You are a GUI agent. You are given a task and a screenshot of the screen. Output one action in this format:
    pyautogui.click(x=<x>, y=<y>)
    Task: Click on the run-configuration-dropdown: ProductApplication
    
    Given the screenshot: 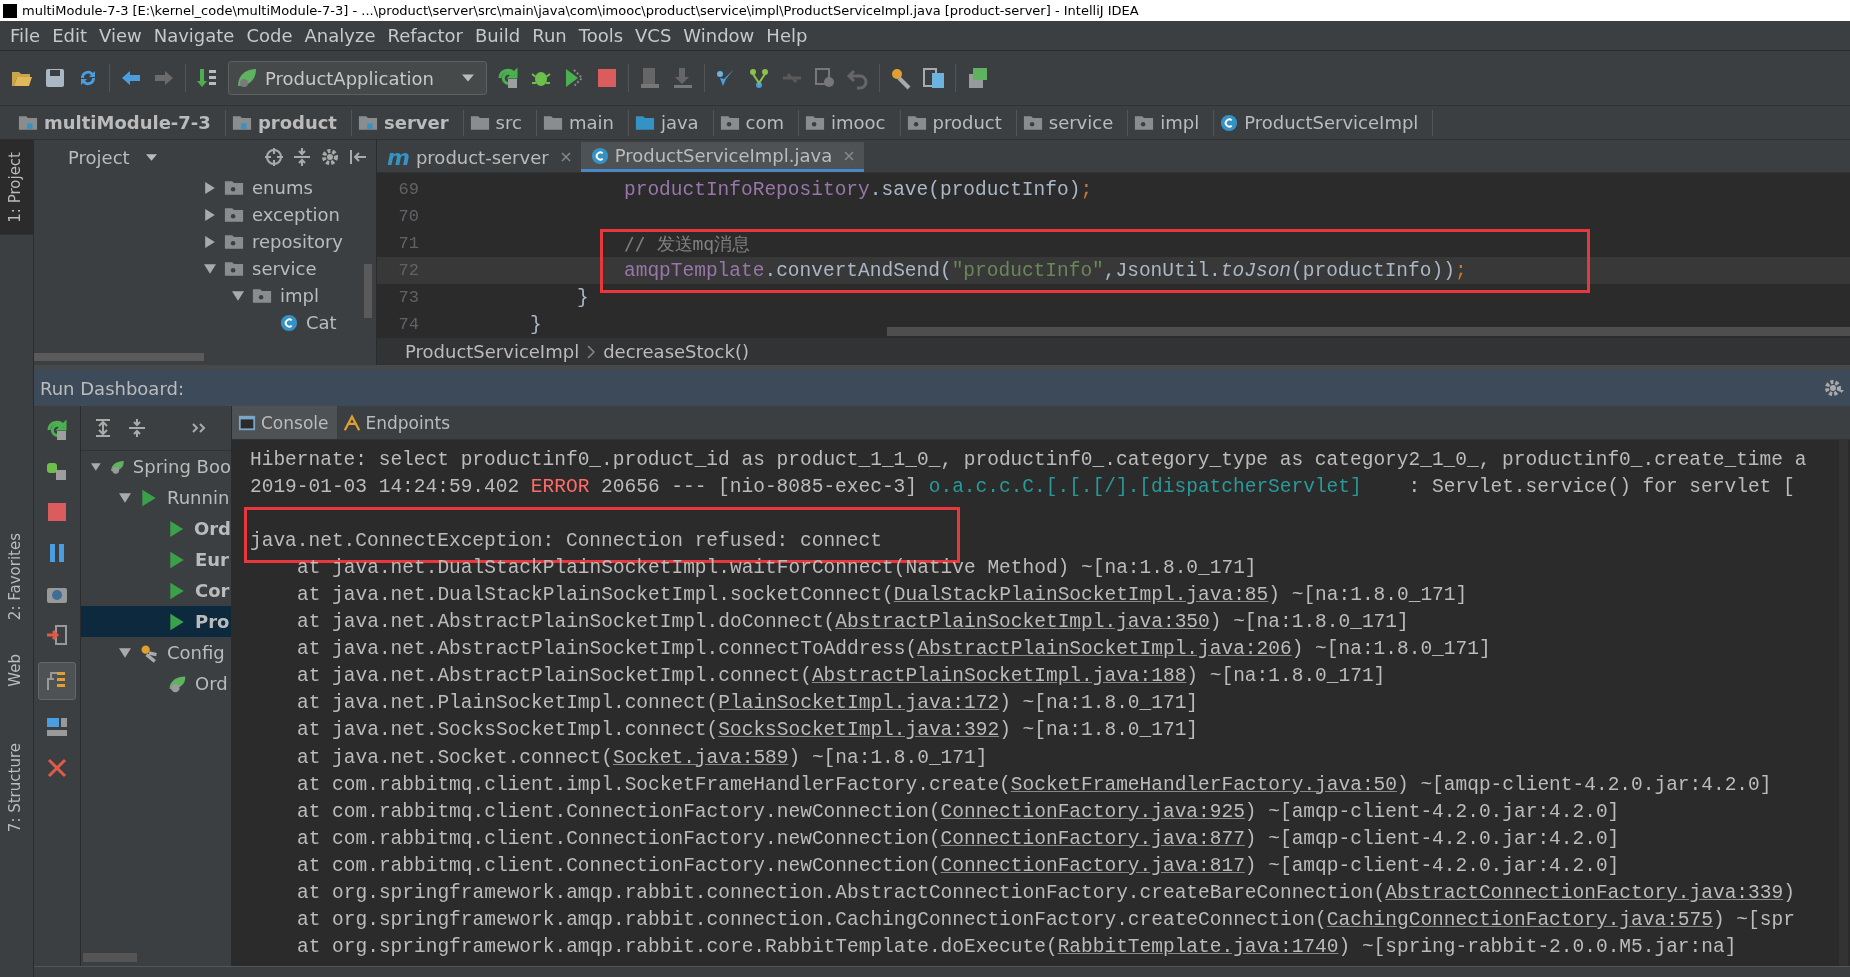 What is the action you would take?
    pyautogui.click(x=357, y=78)
    